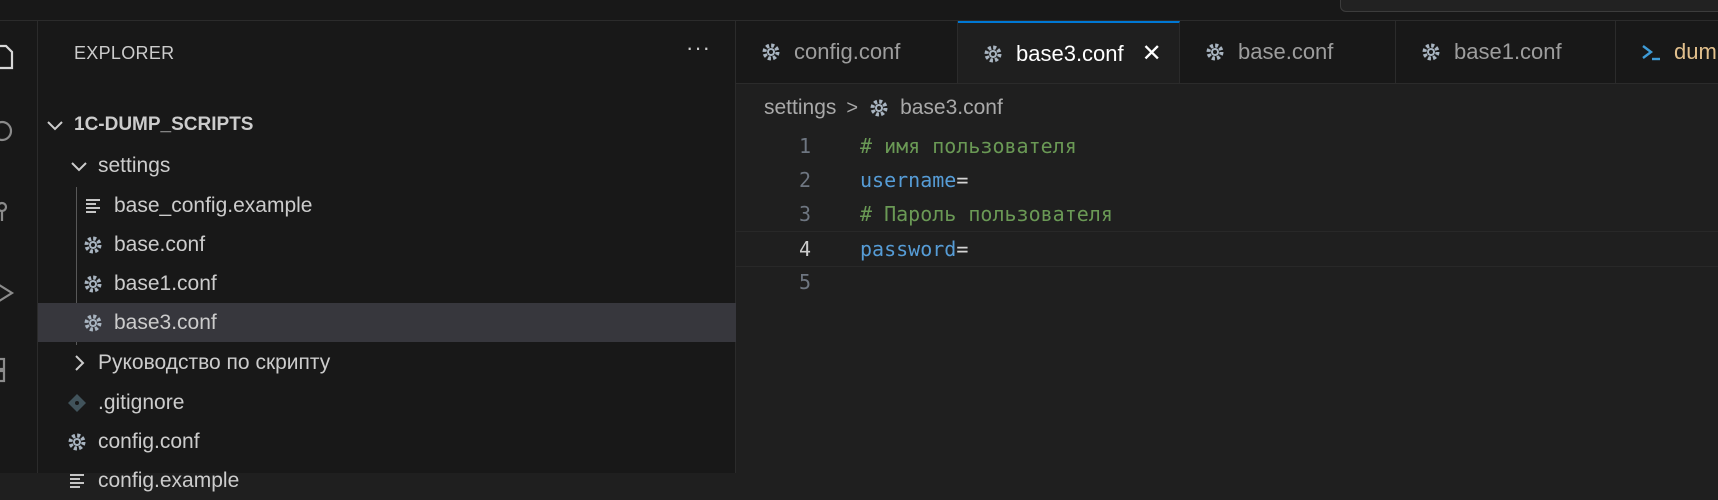 The height and width of the screenshot is (500, 1718). I want to click on breadcrumb: settings > base3.conf, so click(883, 108).